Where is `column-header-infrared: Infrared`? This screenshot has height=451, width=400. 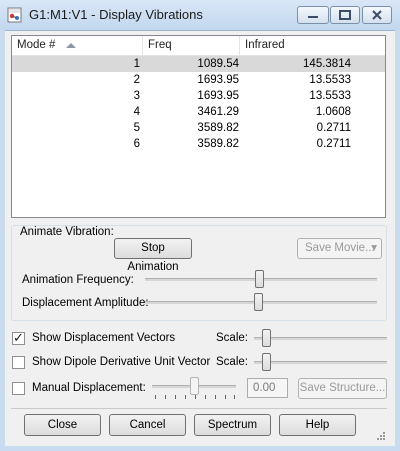 column-header-infrared: Infrared is located at coordinates (312, 45).